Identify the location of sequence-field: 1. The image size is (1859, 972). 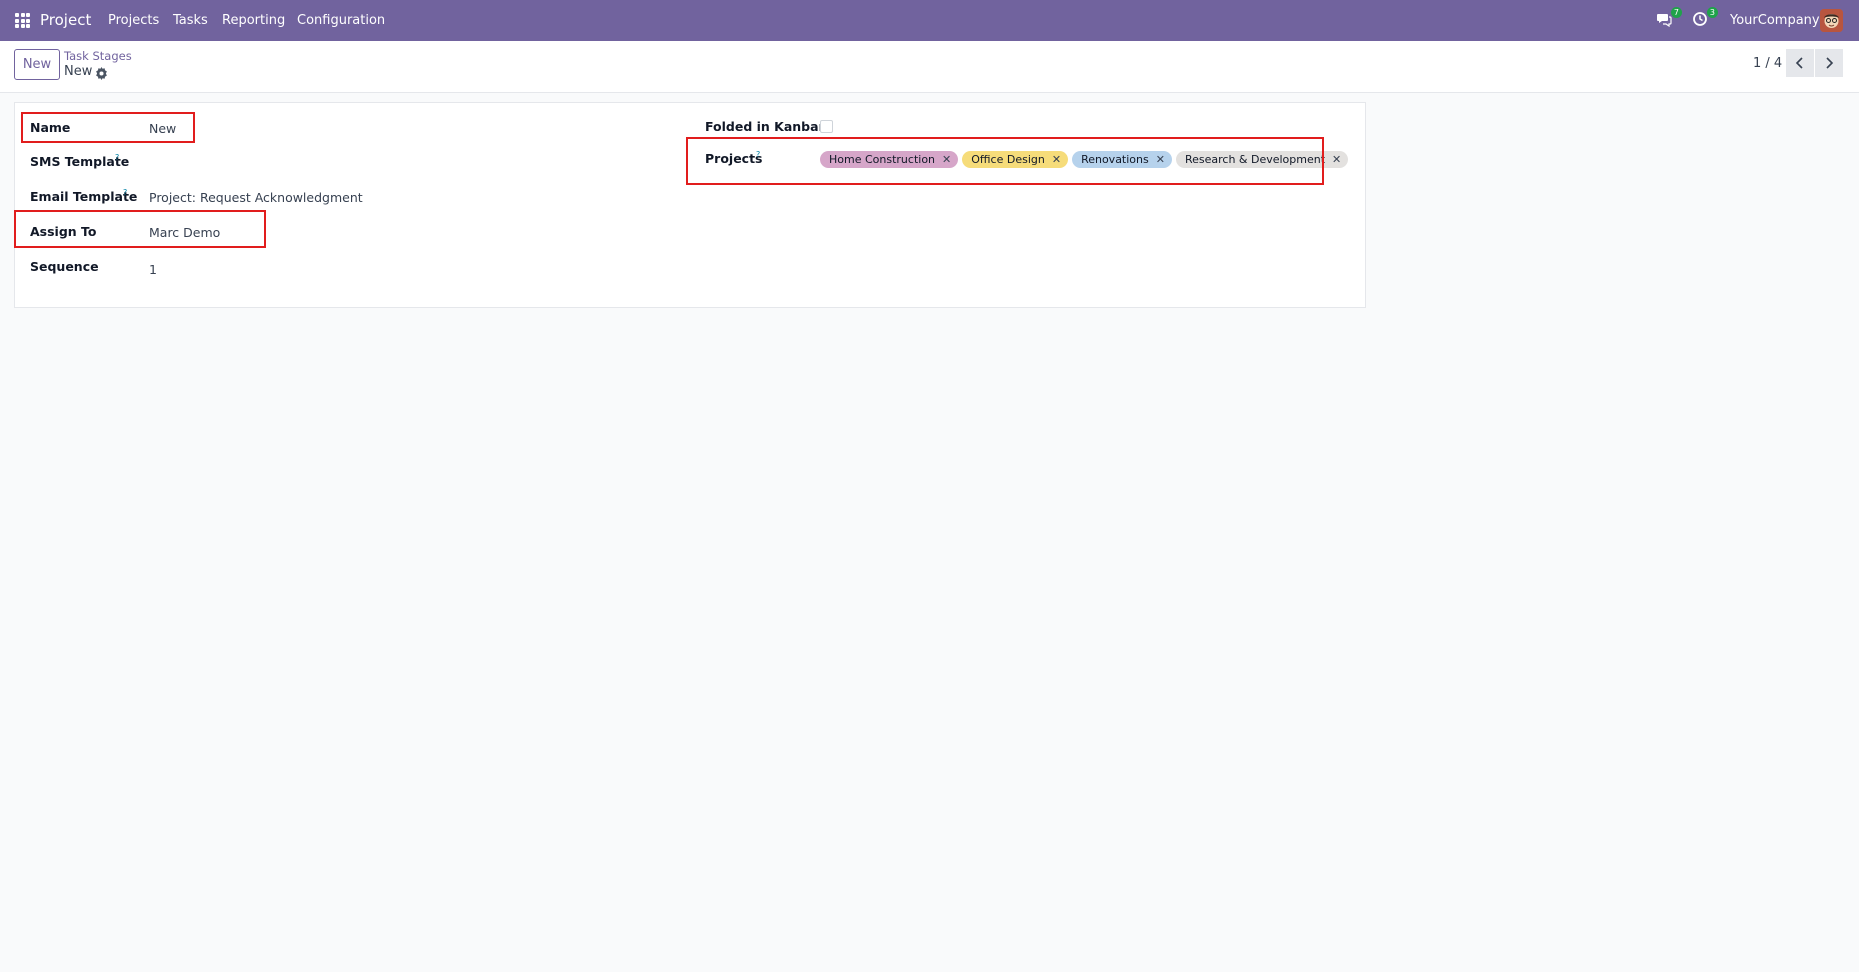
(153, 269).